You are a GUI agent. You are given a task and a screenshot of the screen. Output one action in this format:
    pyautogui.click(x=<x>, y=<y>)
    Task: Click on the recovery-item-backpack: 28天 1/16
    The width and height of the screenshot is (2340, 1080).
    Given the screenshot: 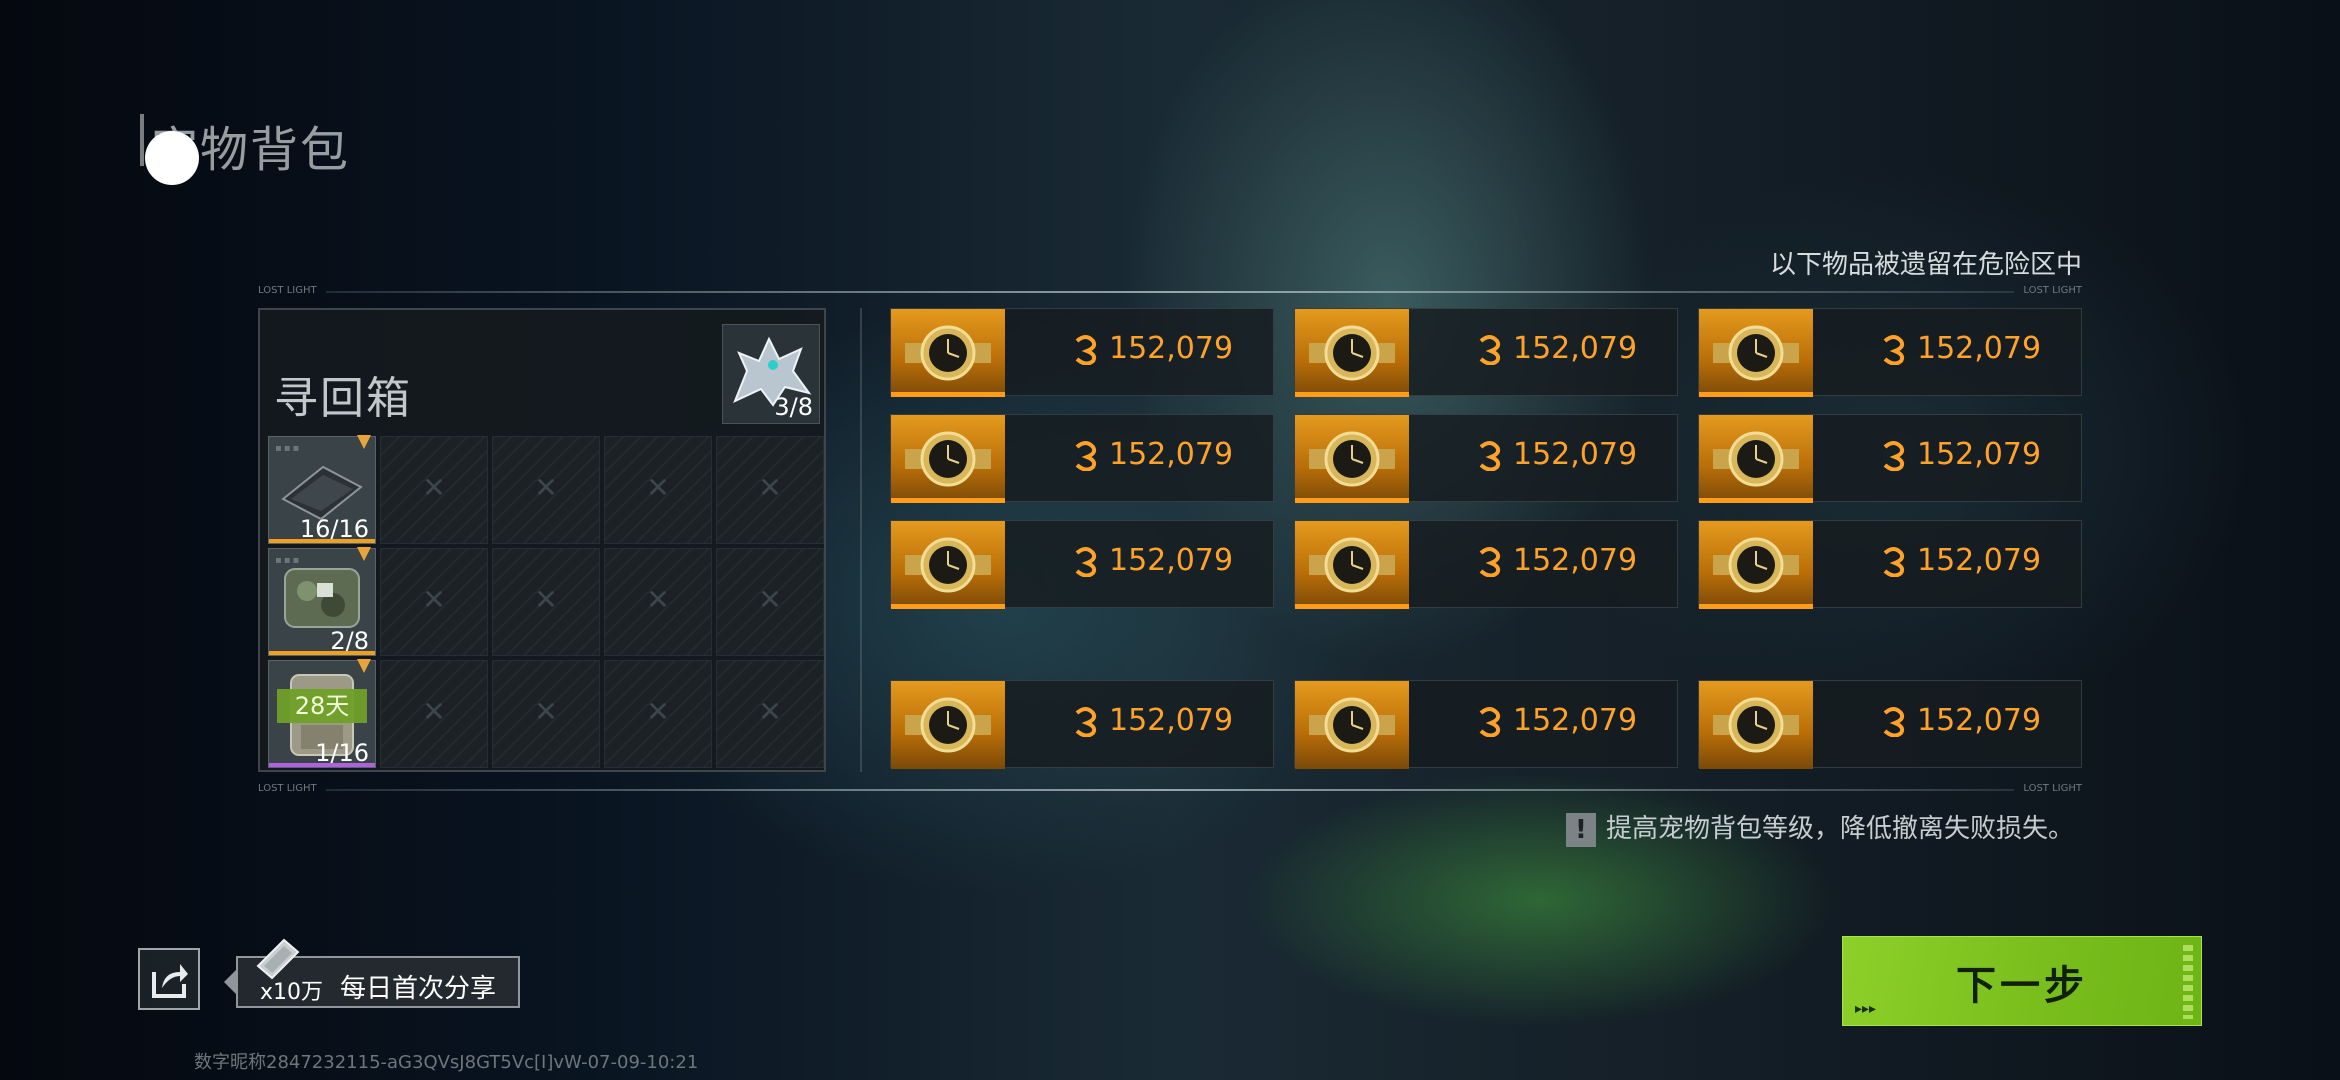 What is the action you would take?
    pyautogui.click(x=322, y=713)
    